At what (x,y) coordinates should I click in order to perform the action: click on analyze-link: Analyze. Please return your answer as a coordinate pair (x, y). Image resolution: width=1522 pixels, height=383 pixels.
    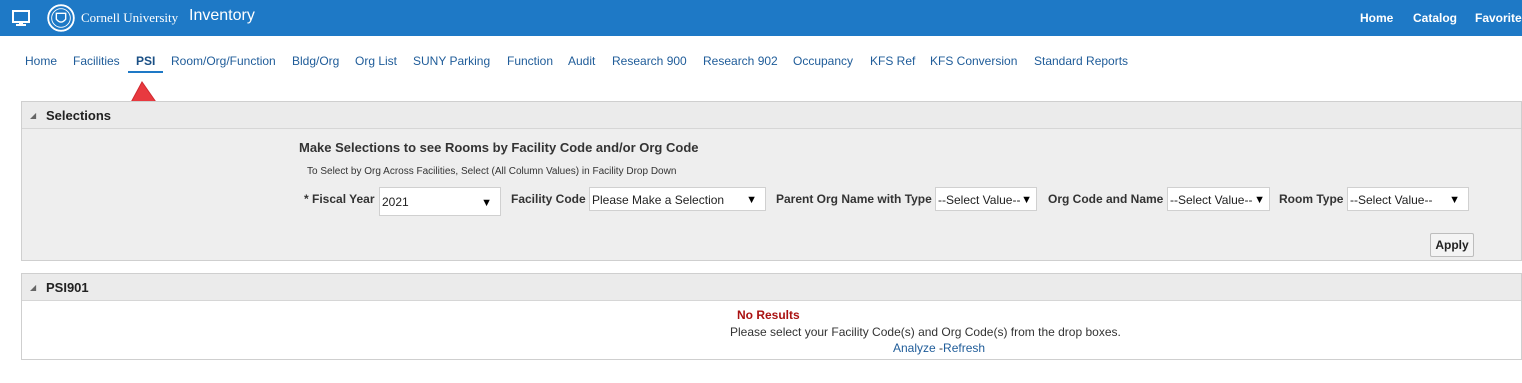
    Looking at the image, I should click on (914, 348).